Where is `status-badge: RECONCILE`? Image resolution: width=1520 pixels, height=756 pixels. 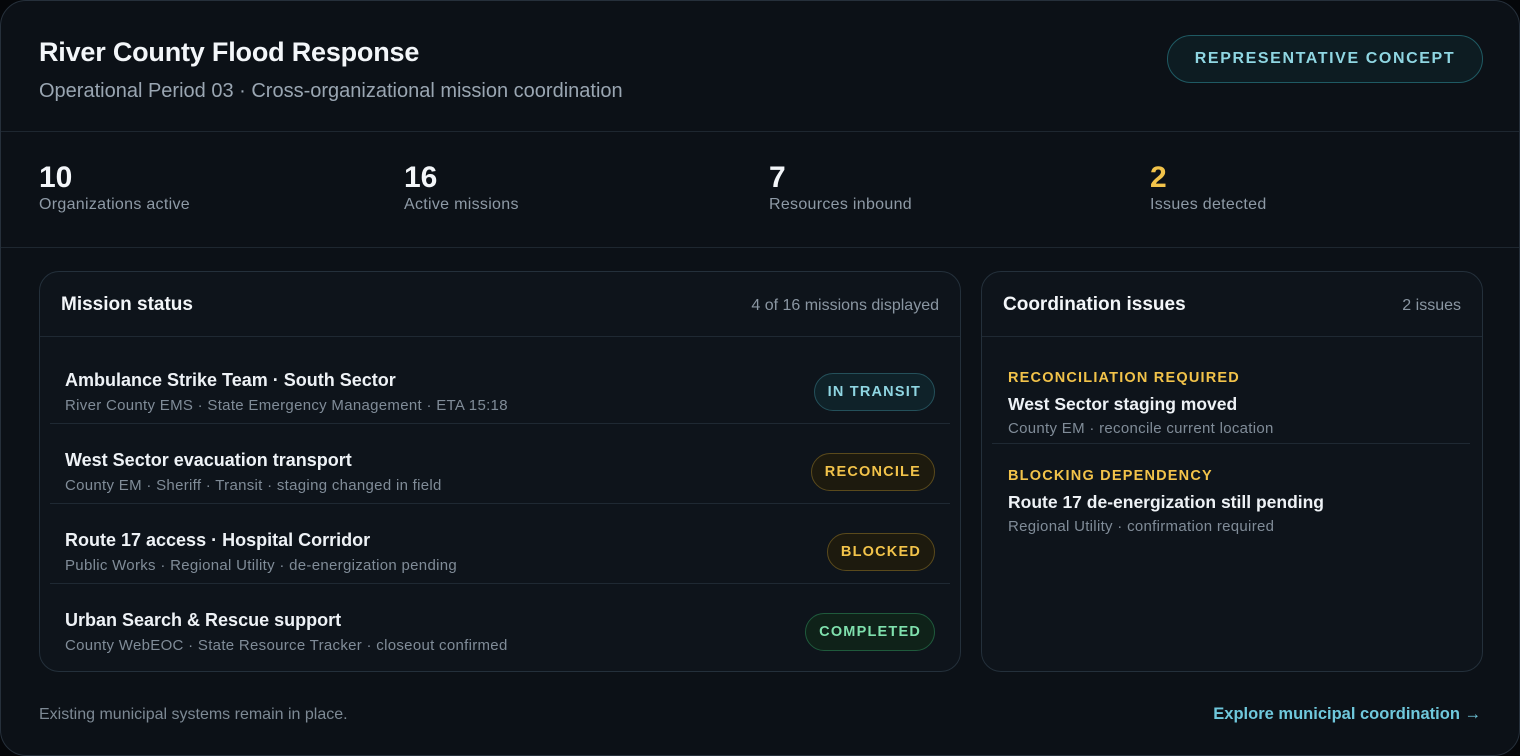
status-badge: RECONCILE is located at coordinates (872, 472).